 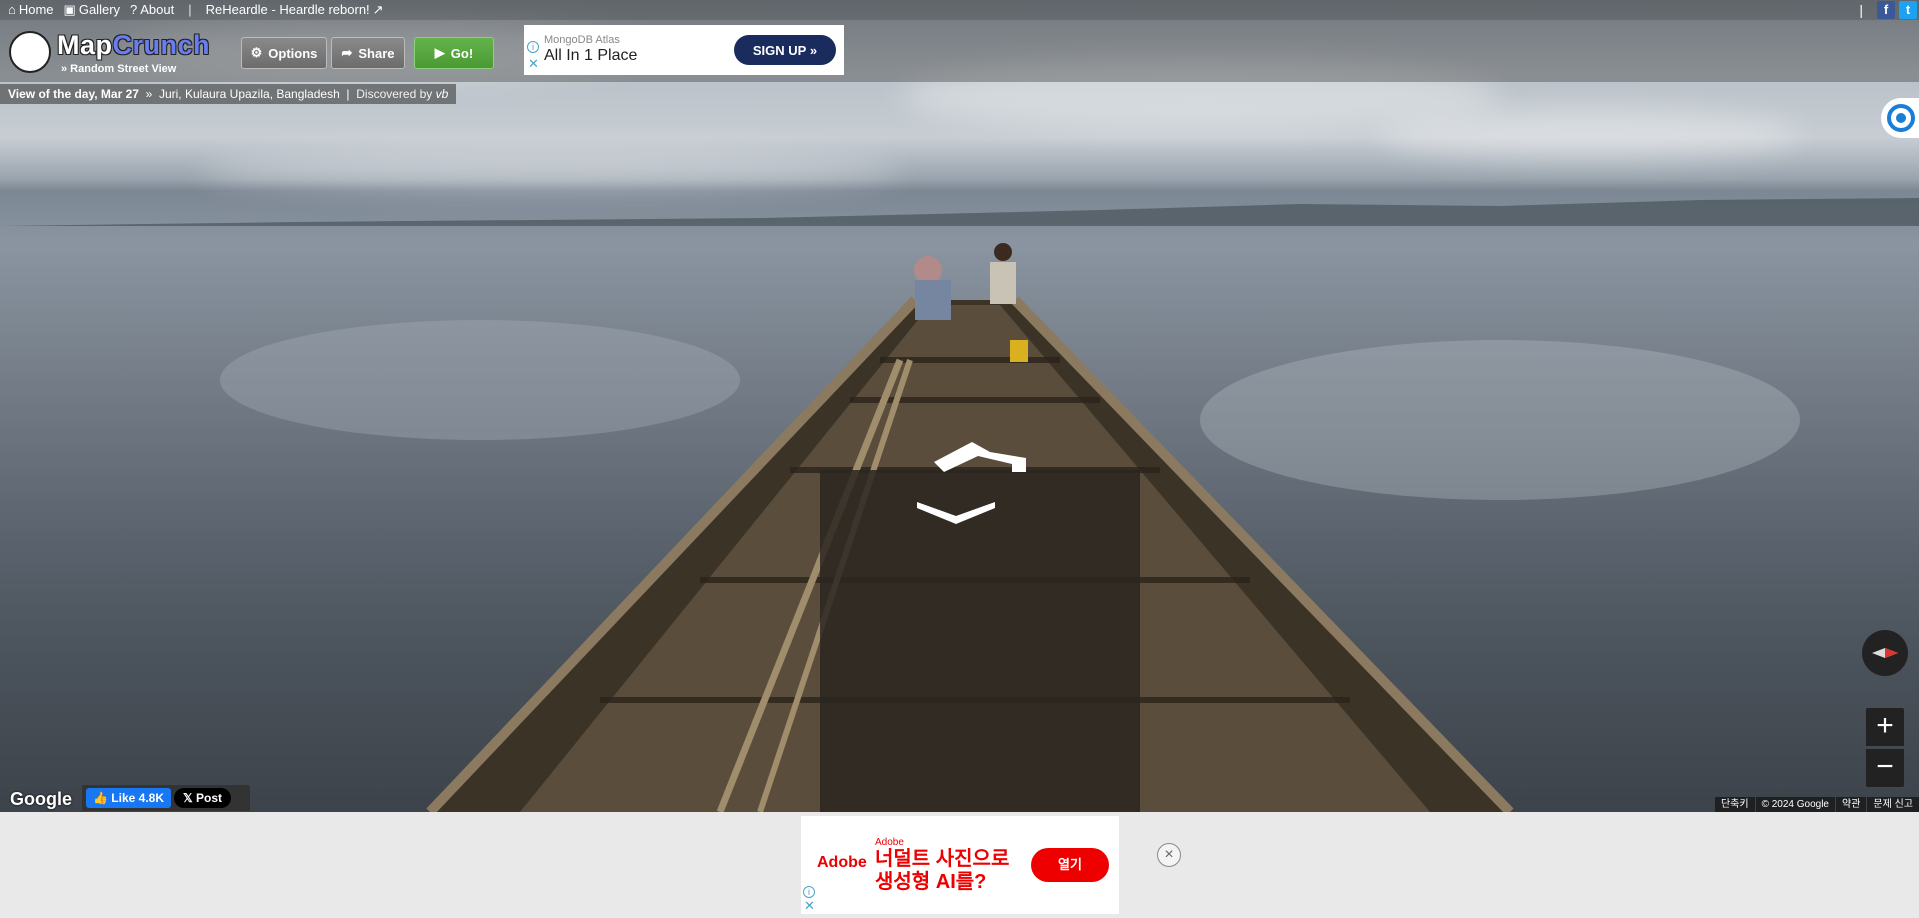 What do you see at coordinates (931, 882) in the screenshot?
I see `ad-bottom-message-line2: 생성형 AI를?` at bounding box center [931, 882].